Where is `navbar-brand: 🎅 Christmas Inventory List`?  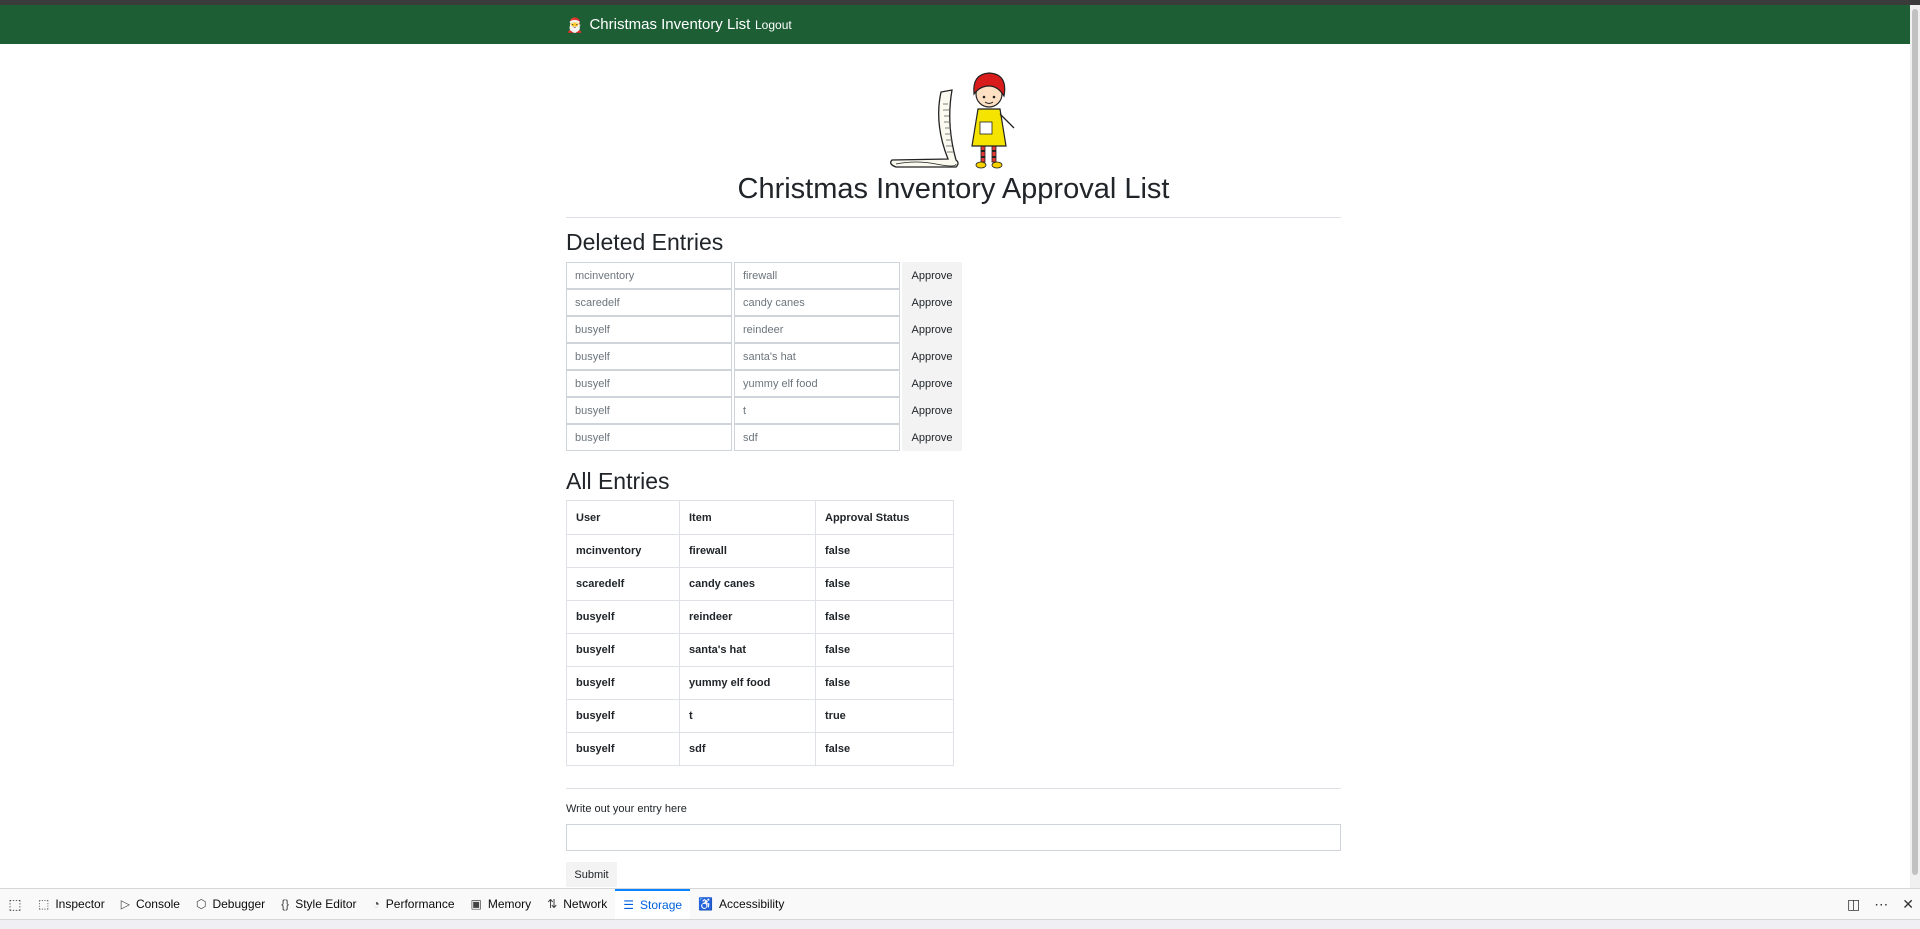
navbar-brand: 🎅 Christmas Inventory List is located at coordinates (658, 24).